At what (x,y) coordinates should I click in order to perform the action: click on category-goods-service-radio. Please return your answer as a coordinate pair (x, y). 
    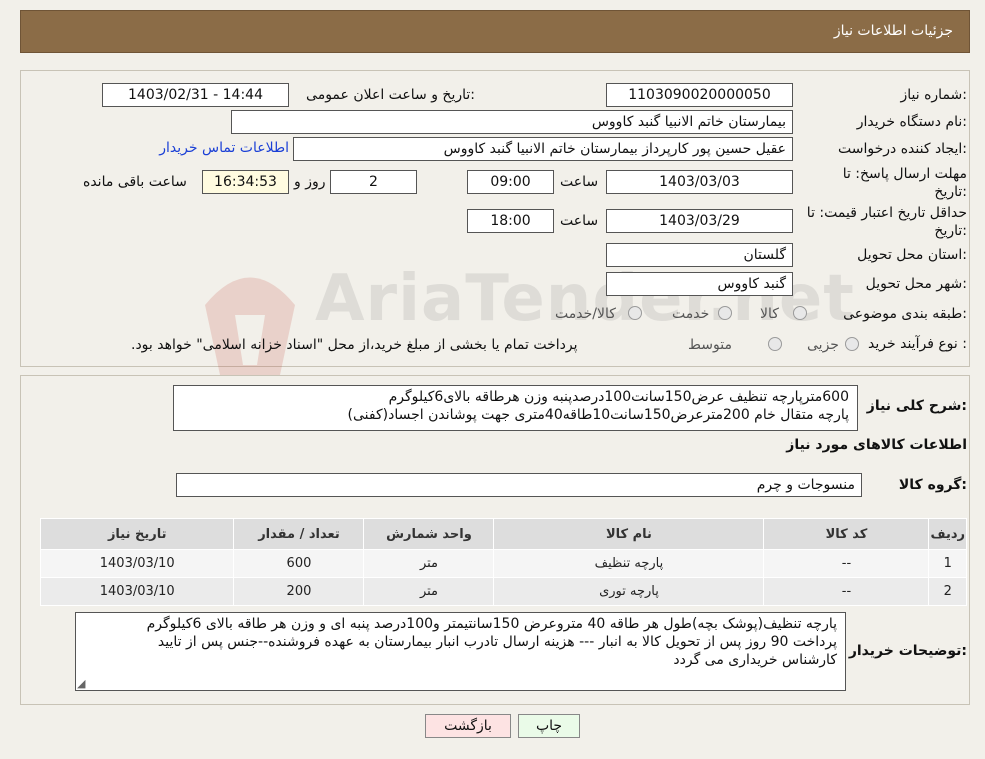
    Looking at the image, I should click on (635, 313).